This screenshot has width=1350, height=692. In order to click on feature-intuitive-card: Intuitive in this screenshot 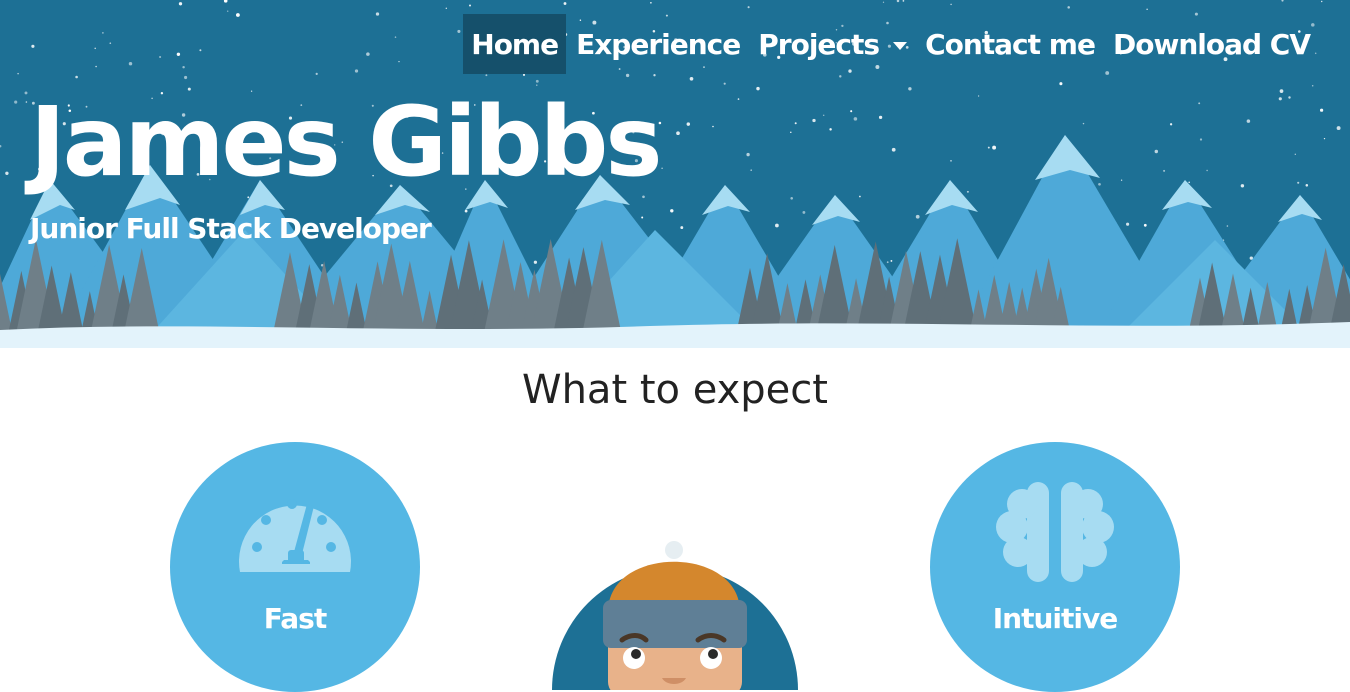, I will do `click(1055, 567)`.